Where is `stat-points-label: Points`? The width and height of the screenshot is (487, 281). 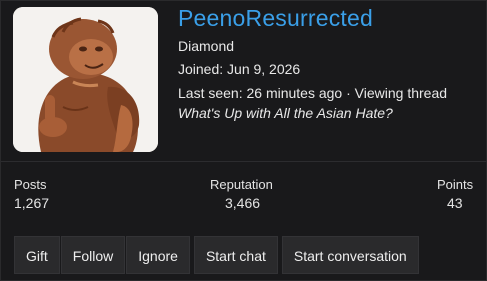
stat-points-label: Points is located at coordinates (455, 184).